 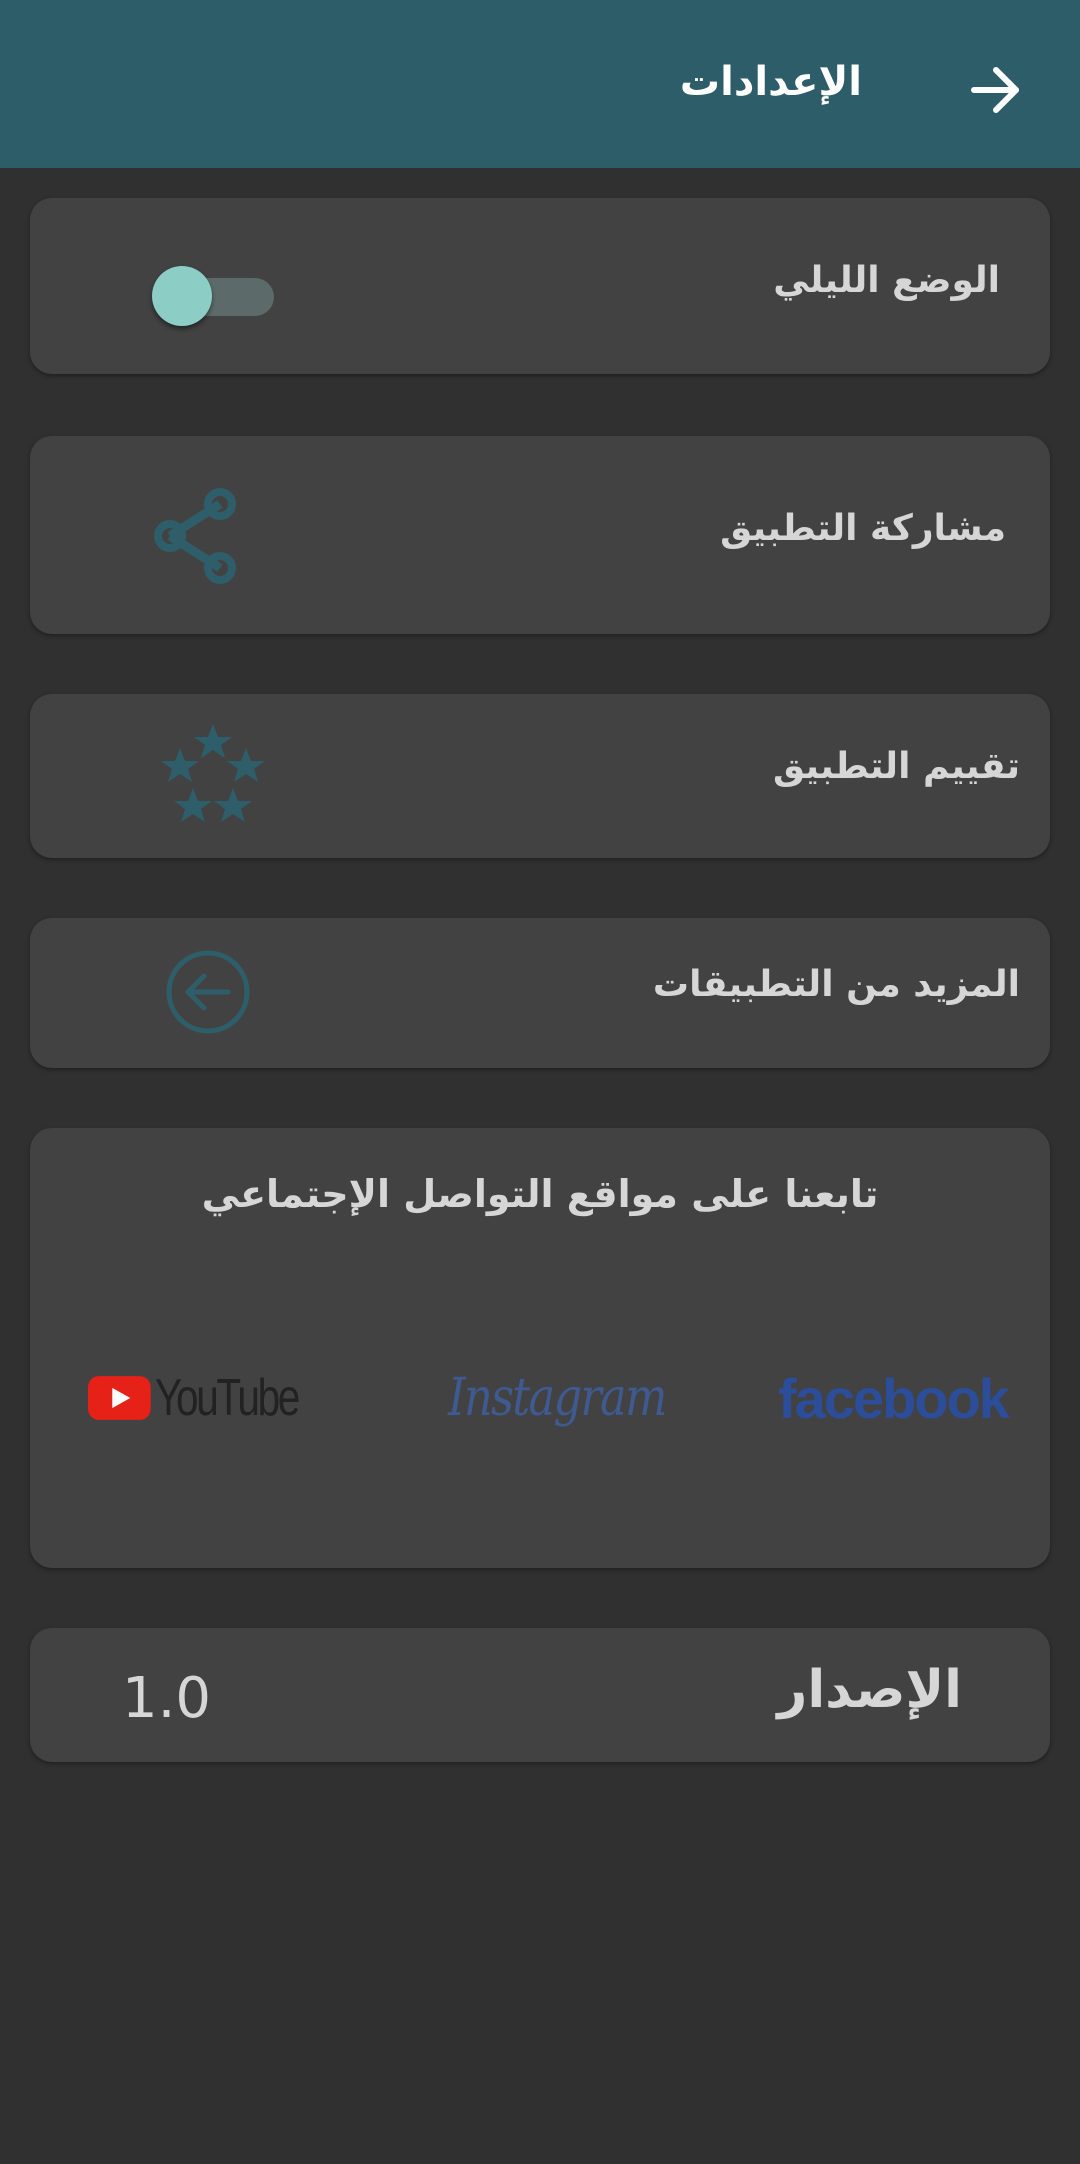 What do you see at coordinates (167, 1698) in the screenshot?
I see `version-value: 1.0` at bounding box center [167, 1698].